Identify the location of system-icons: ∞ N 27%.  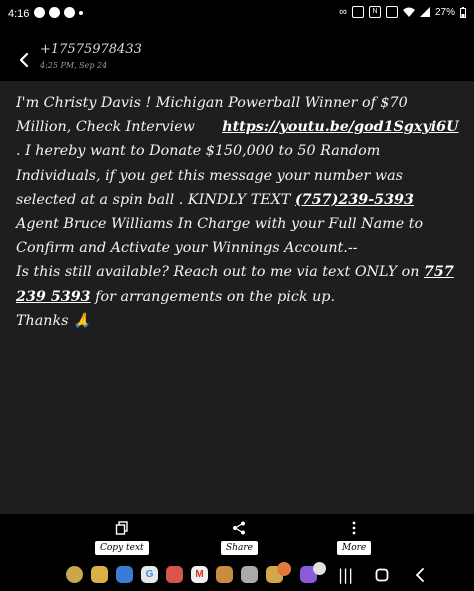
(402, 12).